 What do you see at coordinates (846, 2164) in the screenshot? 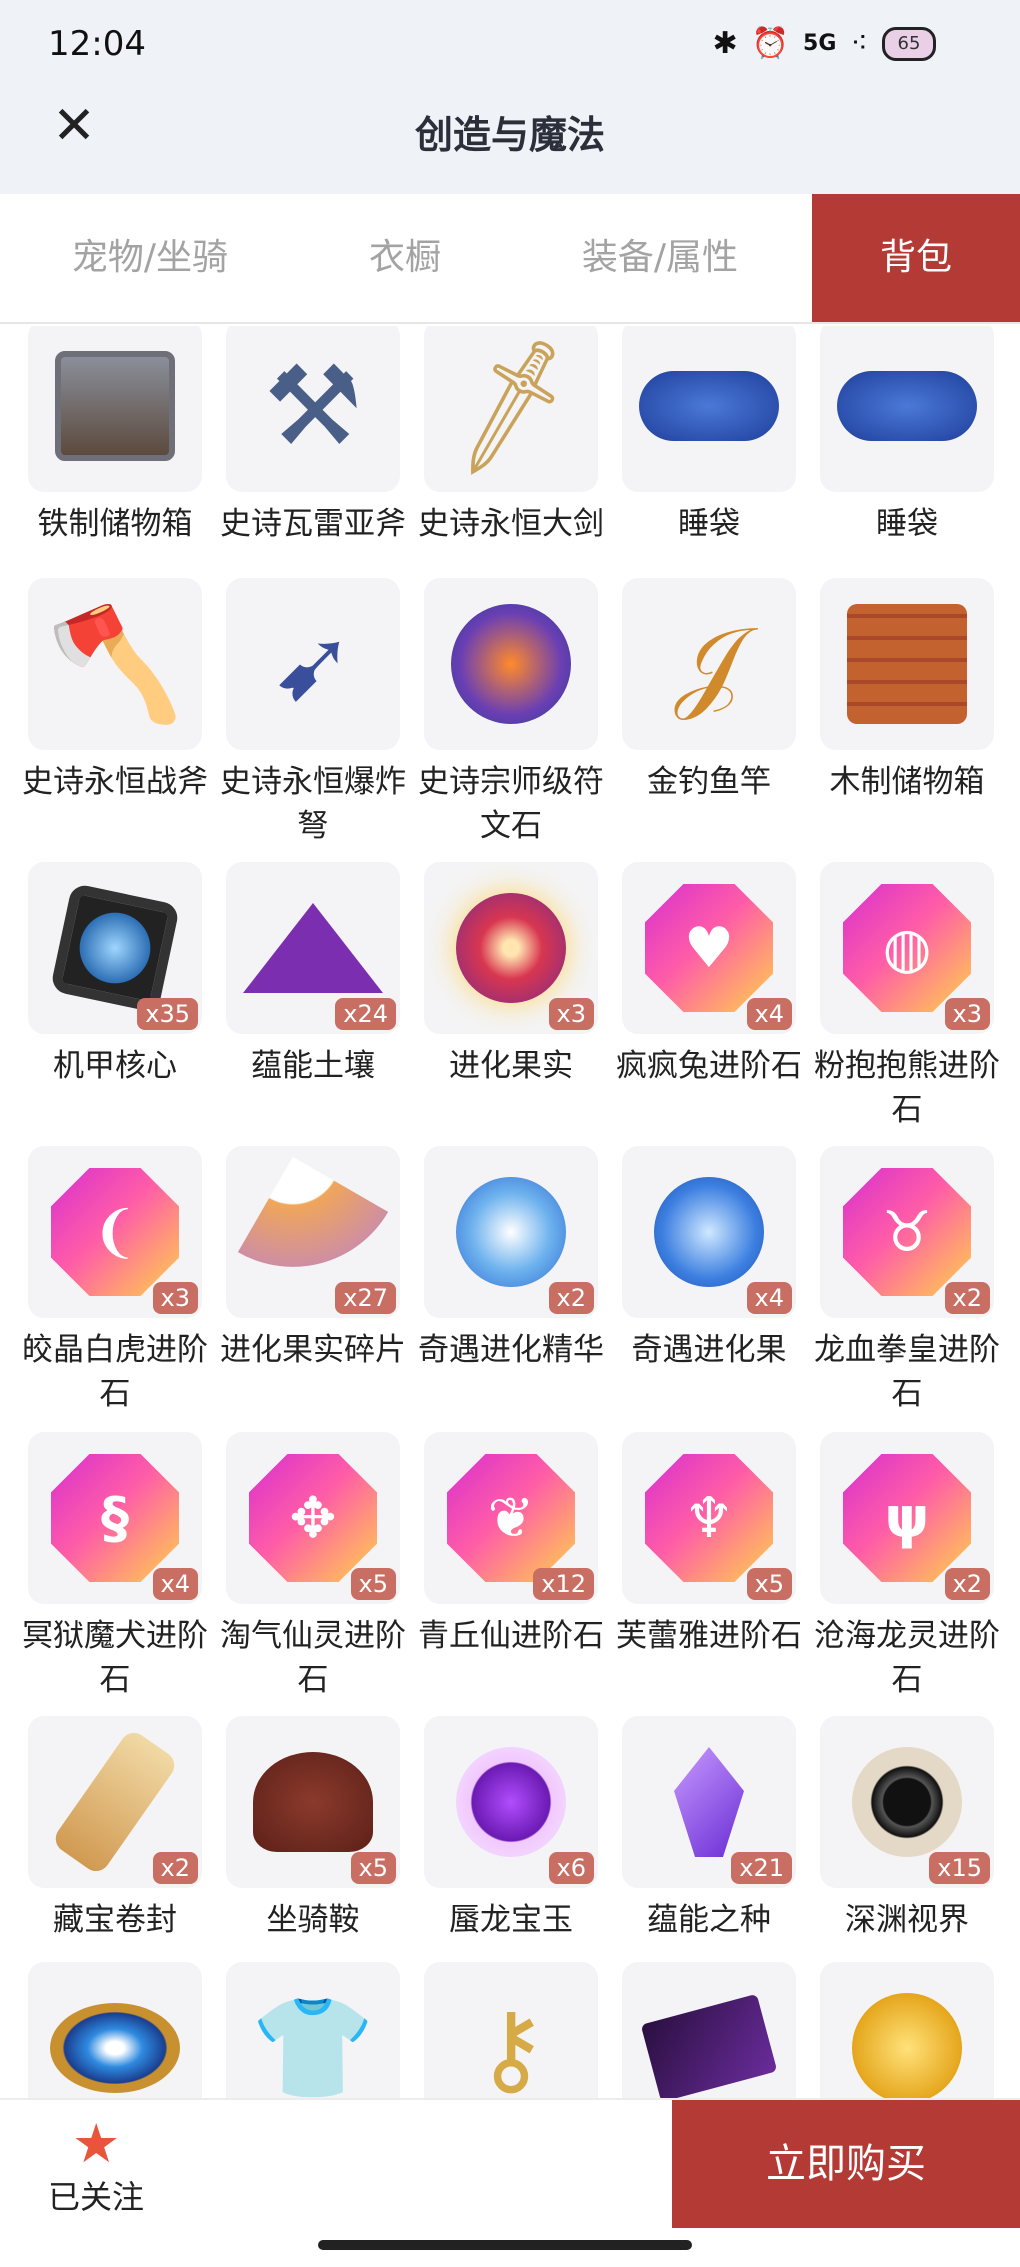
I see `buy-now-button: 立即购买` at bounding box center [846, 2164].